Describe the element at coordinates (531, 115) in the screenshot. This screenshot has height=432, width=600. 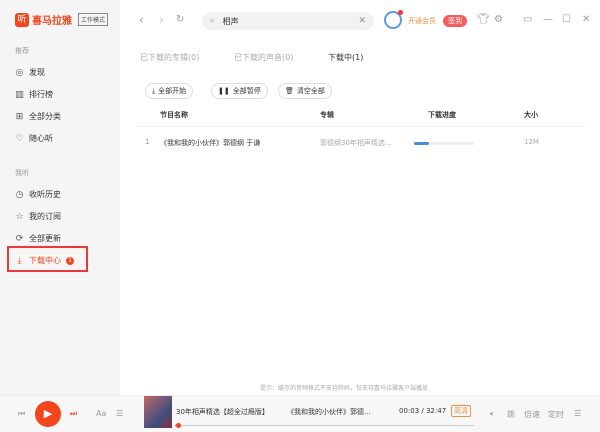
I see `header-size: 大小` at that location.